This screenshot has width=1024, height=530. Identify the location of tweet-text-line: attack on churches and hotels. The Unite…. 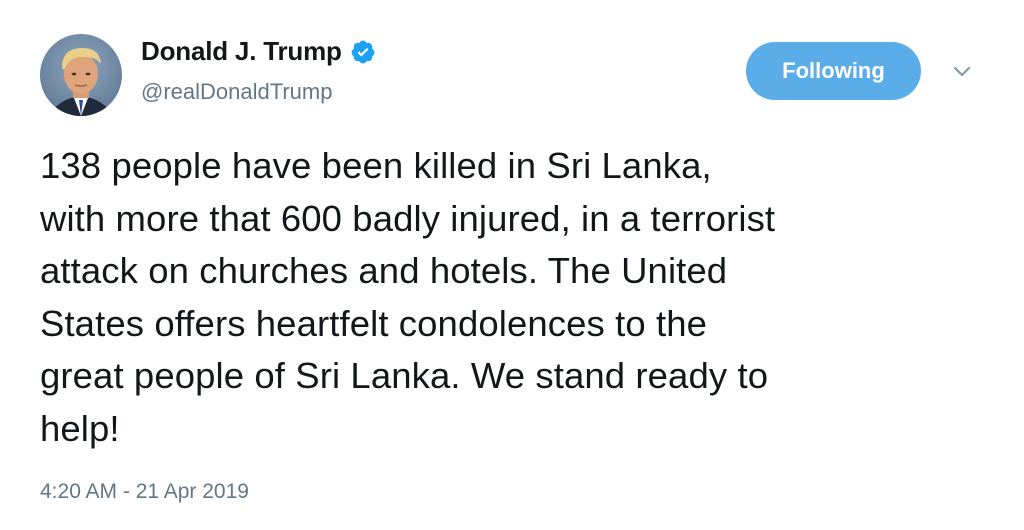
(384, 270).